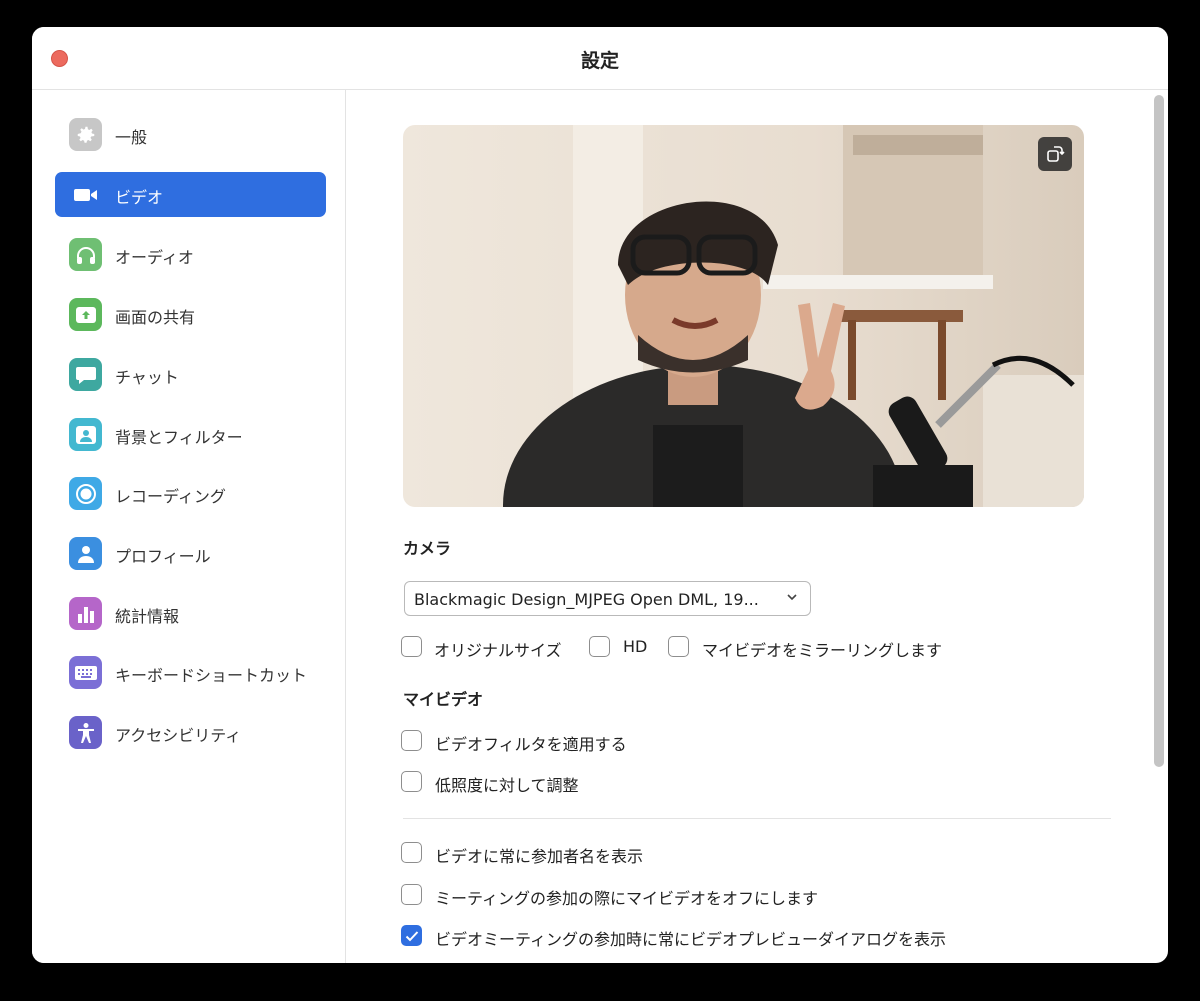 This screenshot has height=1001, width=1200. Describe the element at coordinates (531, 744) in the screenshot. I see `apply-video-filter-label: ビデオフィルタを適用する` at that location.